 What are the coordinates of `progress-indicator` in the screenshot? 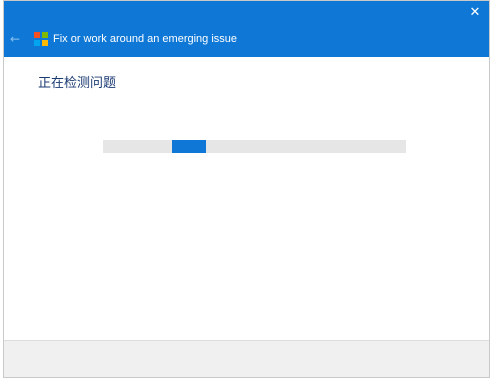 It's located at (189, 146).